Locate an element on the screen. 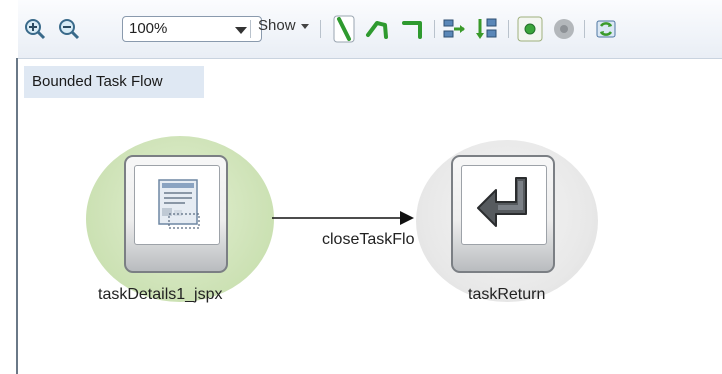  elbow-line-button is located at coordinates (378, 29).